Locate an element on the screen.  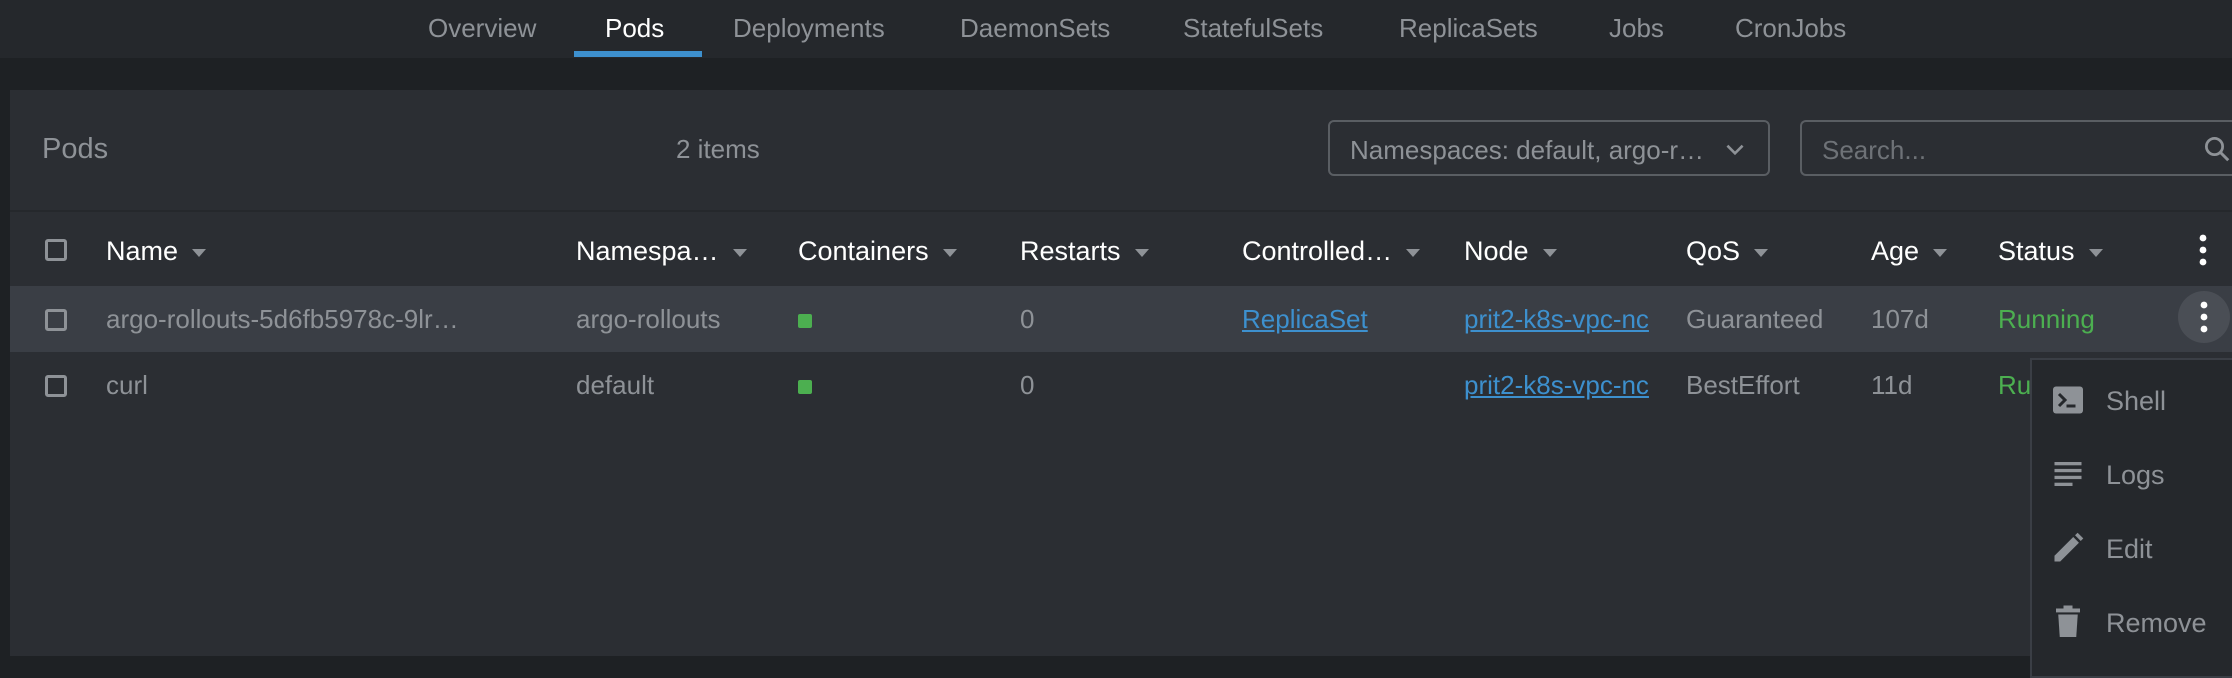
menu-item-label: Logs is located at coordinates (2135, 475).